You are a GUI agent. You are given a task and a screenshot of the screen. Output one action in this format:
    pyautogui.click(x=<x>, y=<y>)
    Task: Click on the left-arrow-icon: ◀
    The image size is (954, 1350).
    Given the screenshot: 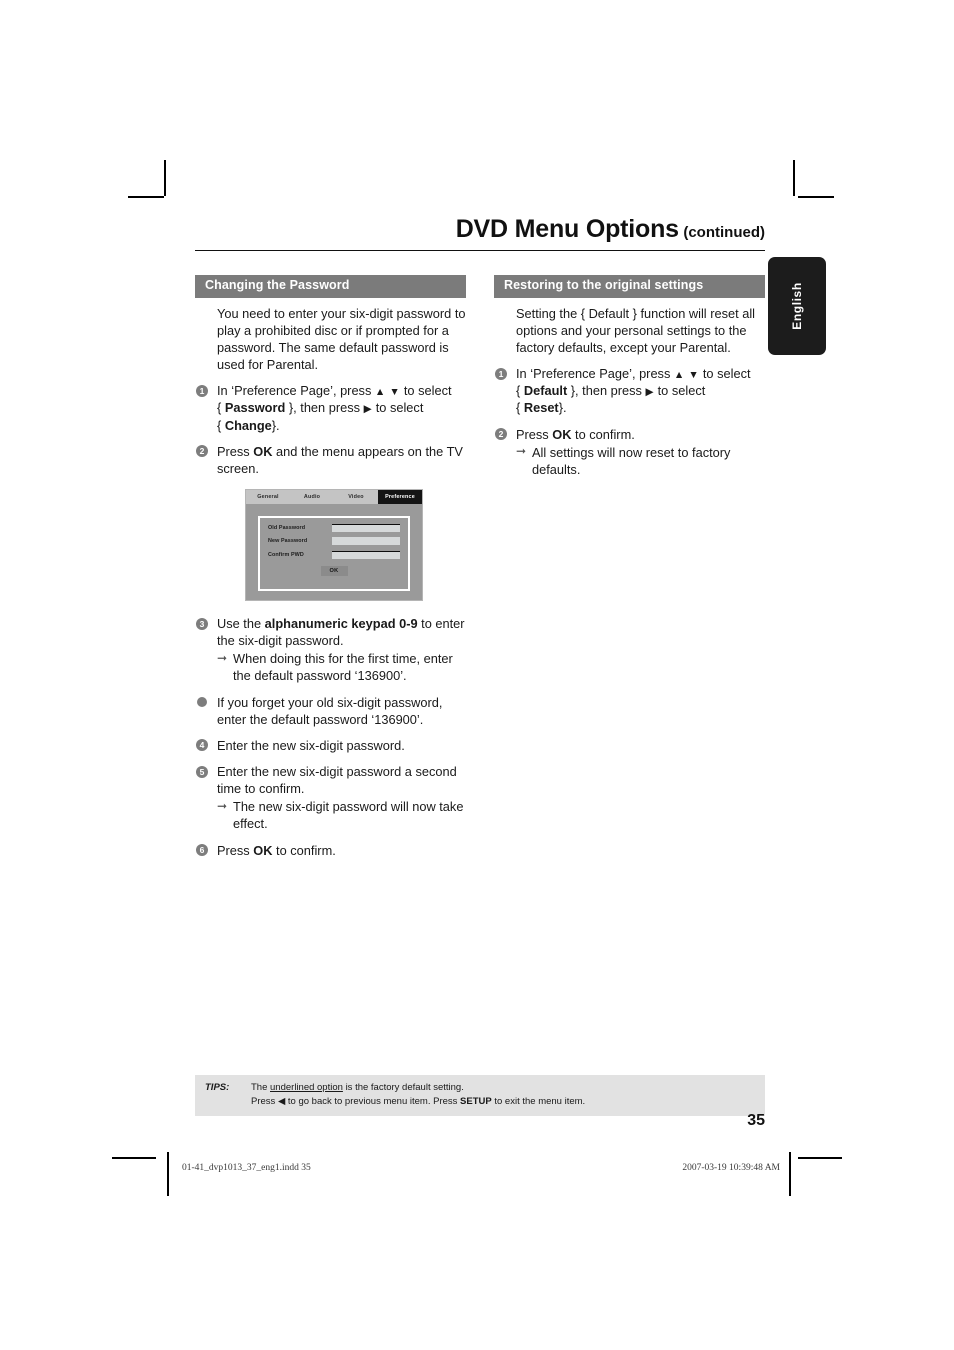 What is the action you would take?
    pyautogui.click(x=281, y=1101)
    